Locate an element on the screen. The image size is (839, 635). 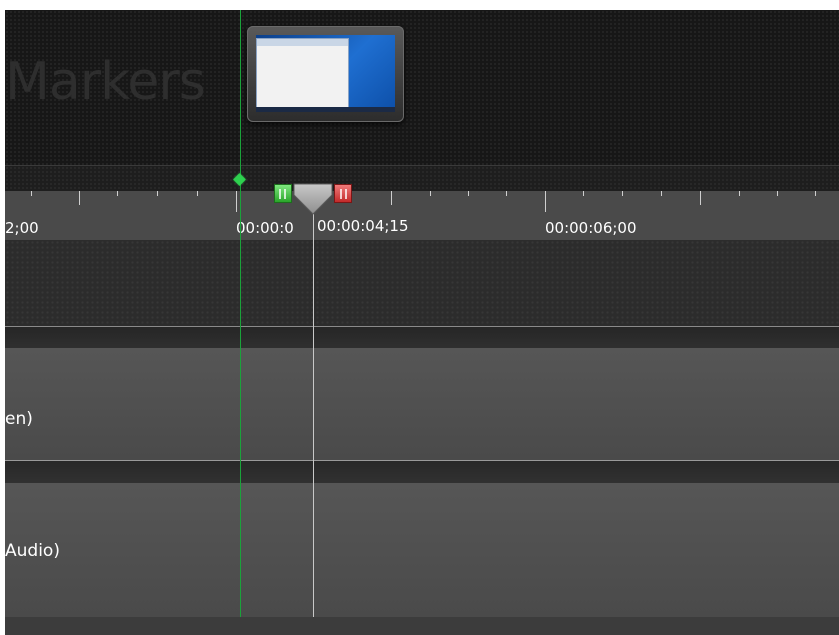
thumbnail-taskbar-graphic is located at coordinates (325, 109).